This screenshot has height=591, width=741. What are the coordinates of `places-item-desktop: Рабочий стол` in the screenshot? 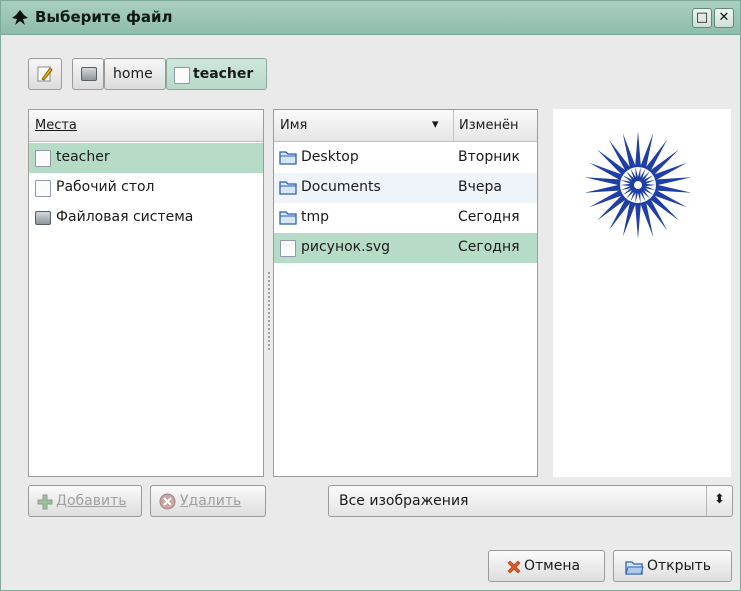 It's located at (146, 188).